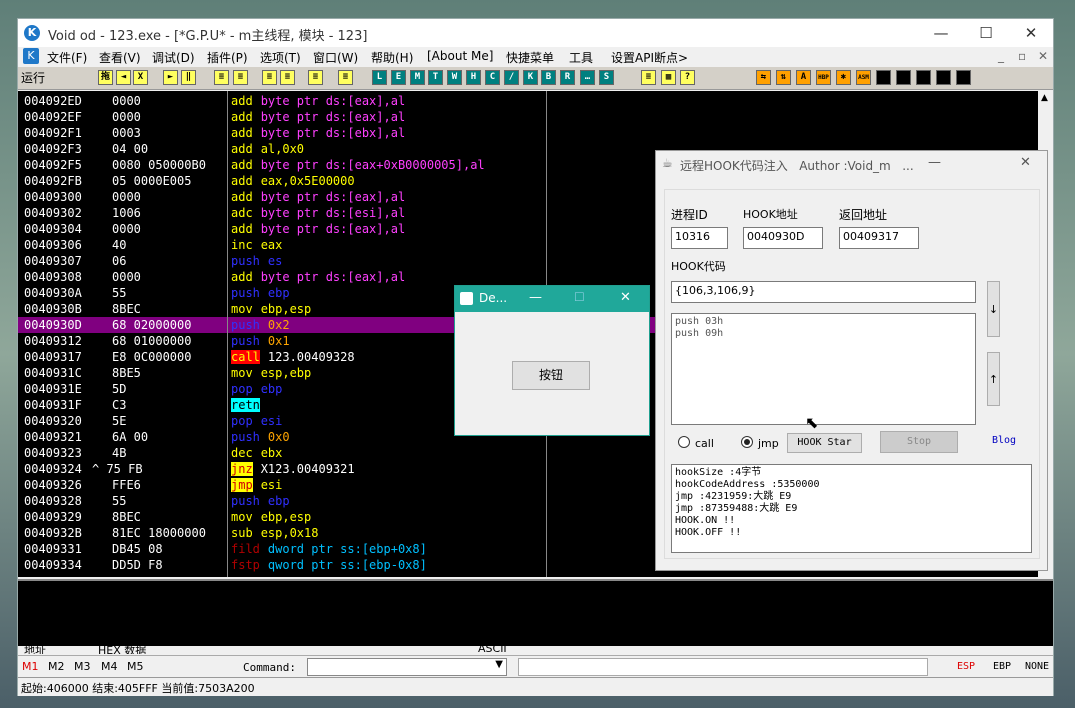 The height and width of the screenshot is (708, 1075). What do you see at coordinates (67, 57) in the screenshot?
I see `menu-item: 文件(F)` at bounding box center [67, 57].